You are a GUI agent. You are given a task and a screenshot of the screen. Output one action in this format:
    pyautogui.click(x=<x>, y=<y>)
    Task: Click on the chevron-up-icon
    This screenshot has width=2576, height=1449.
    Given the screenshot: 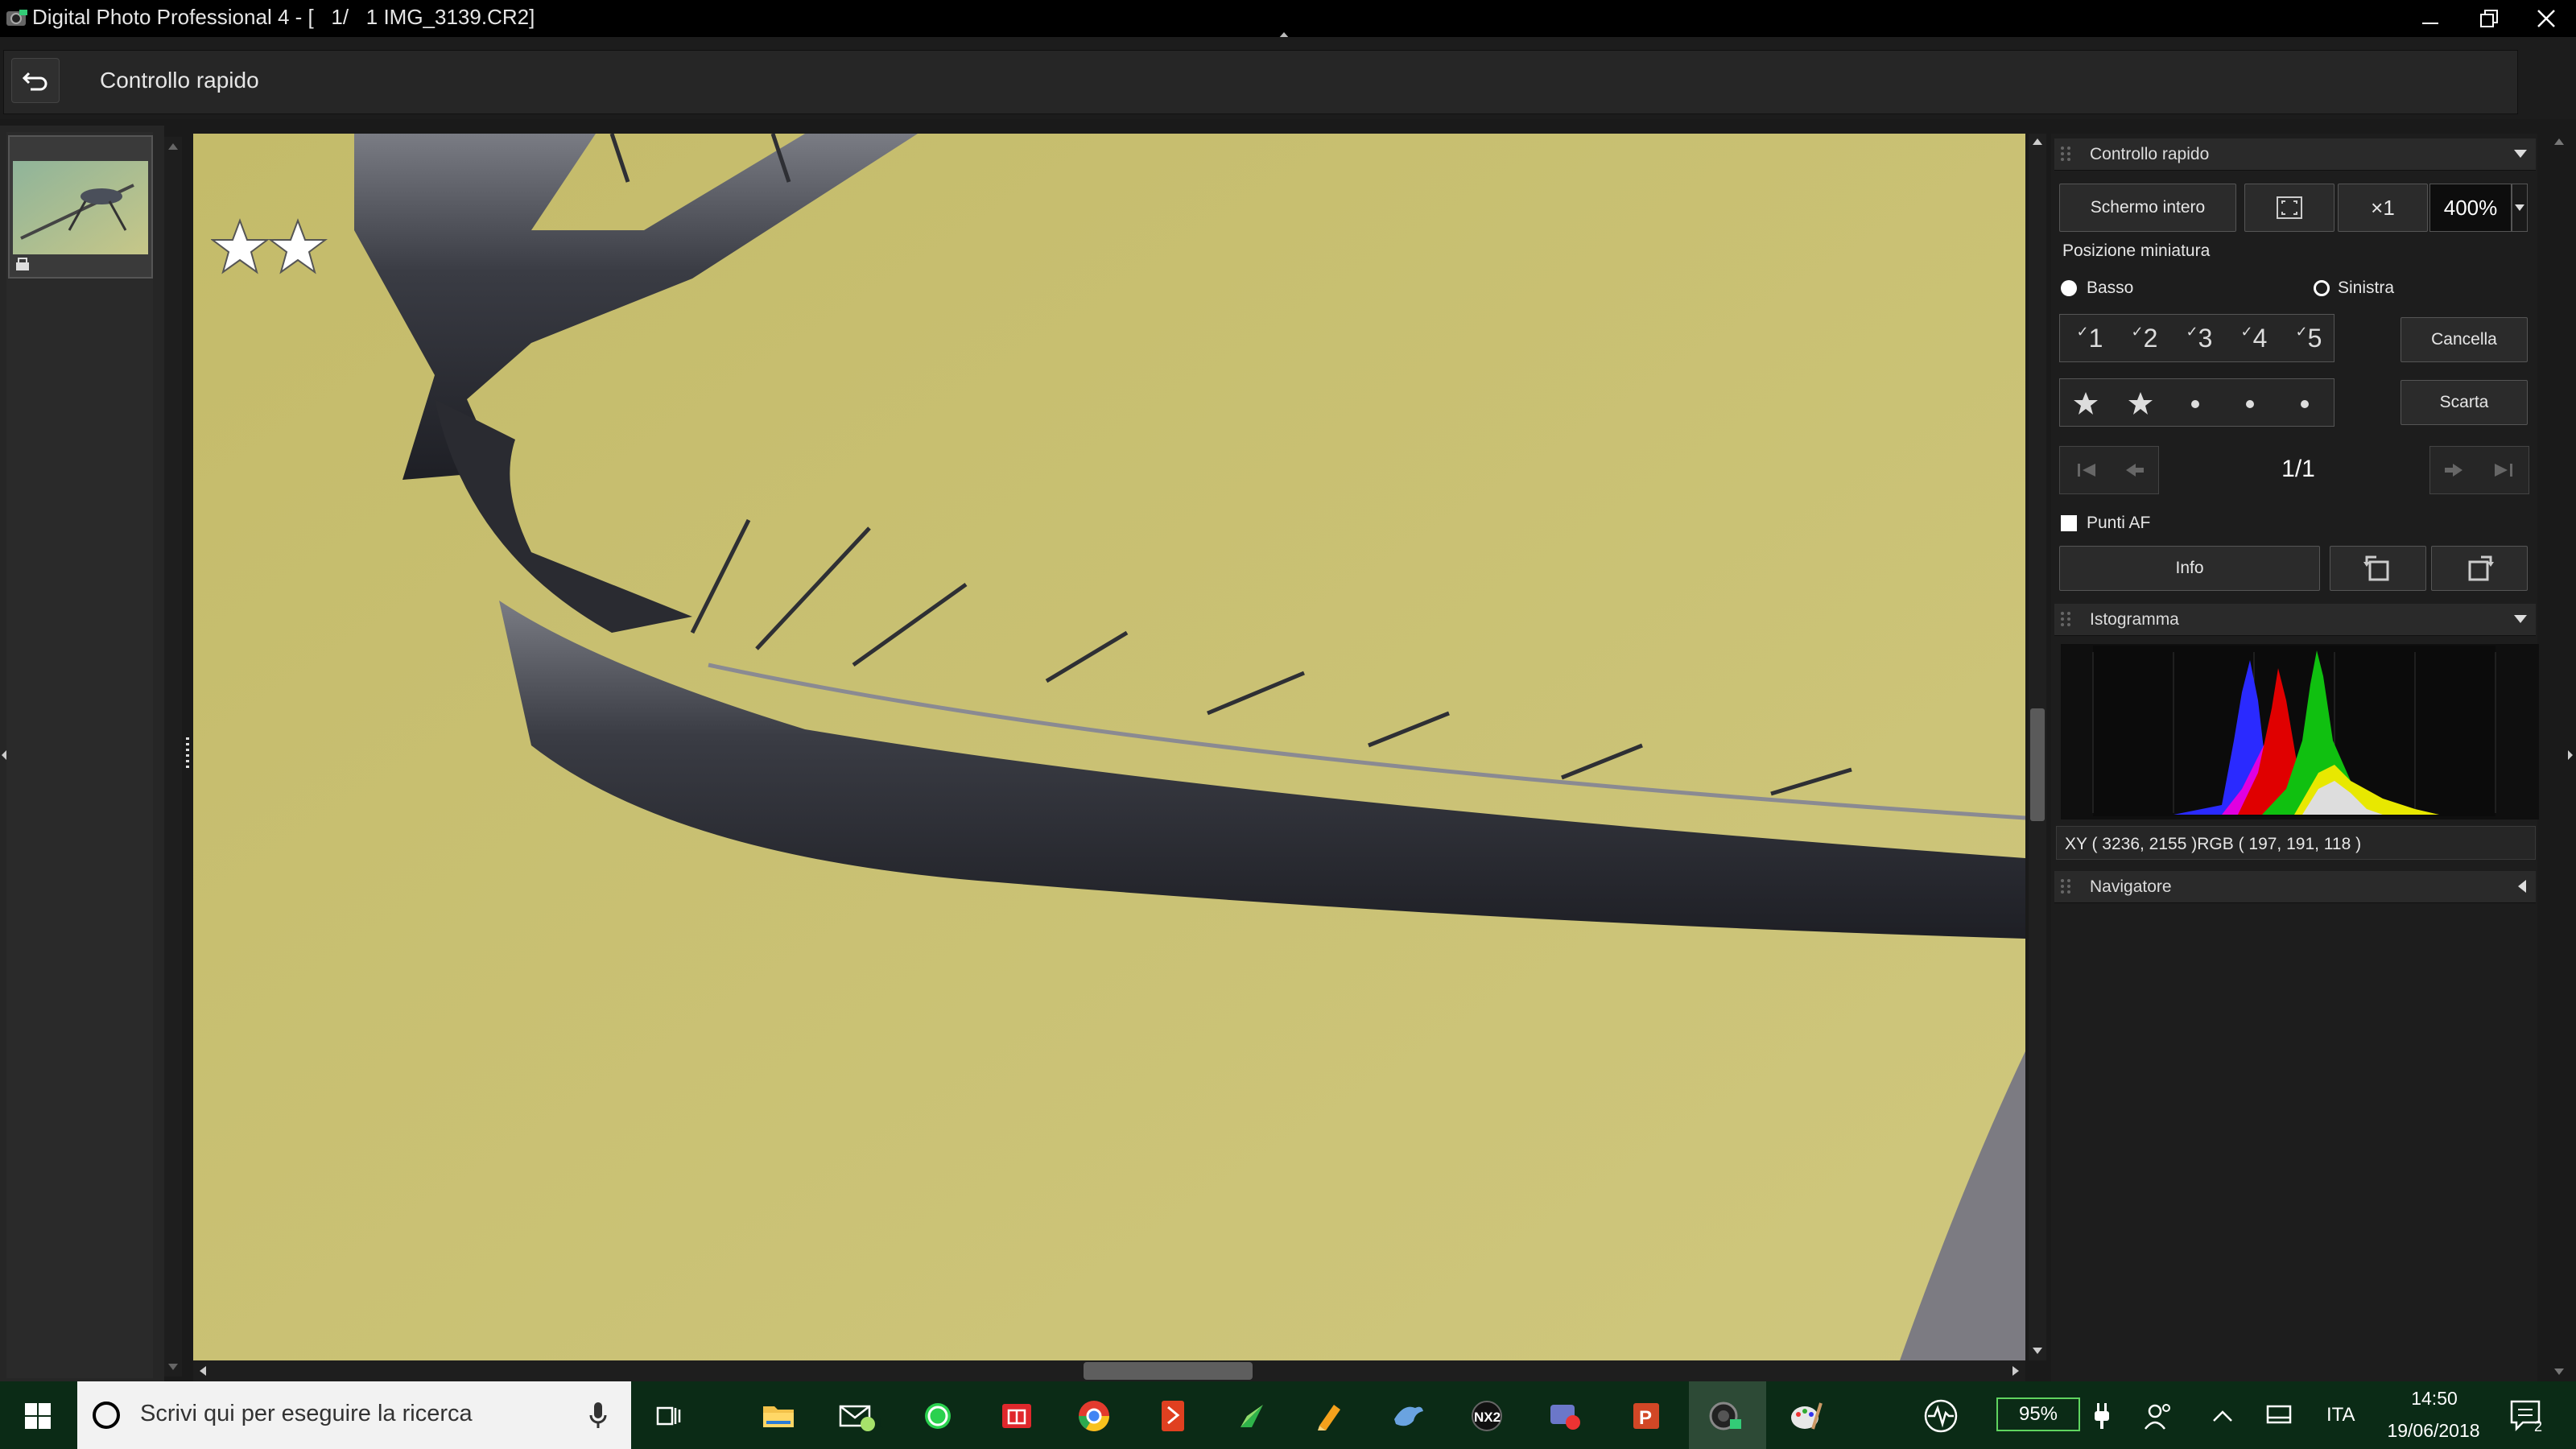 What is the action you would take?
    pyautogui.click(x=2222, y=1416)
    